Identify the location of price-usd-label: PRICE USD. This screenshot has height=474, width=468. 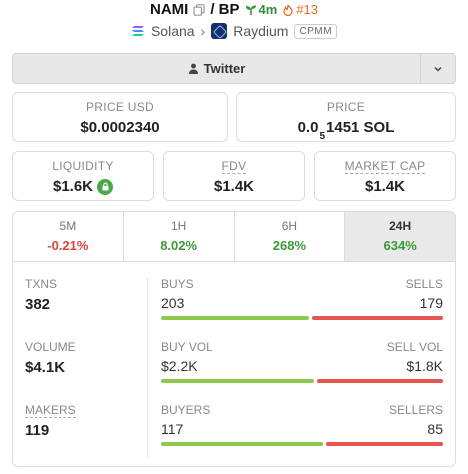
(120, 107).